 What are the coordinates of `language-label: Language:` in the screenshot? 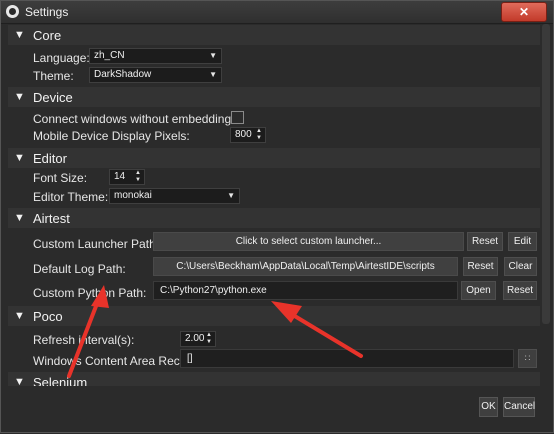 It's located at (61, 58).